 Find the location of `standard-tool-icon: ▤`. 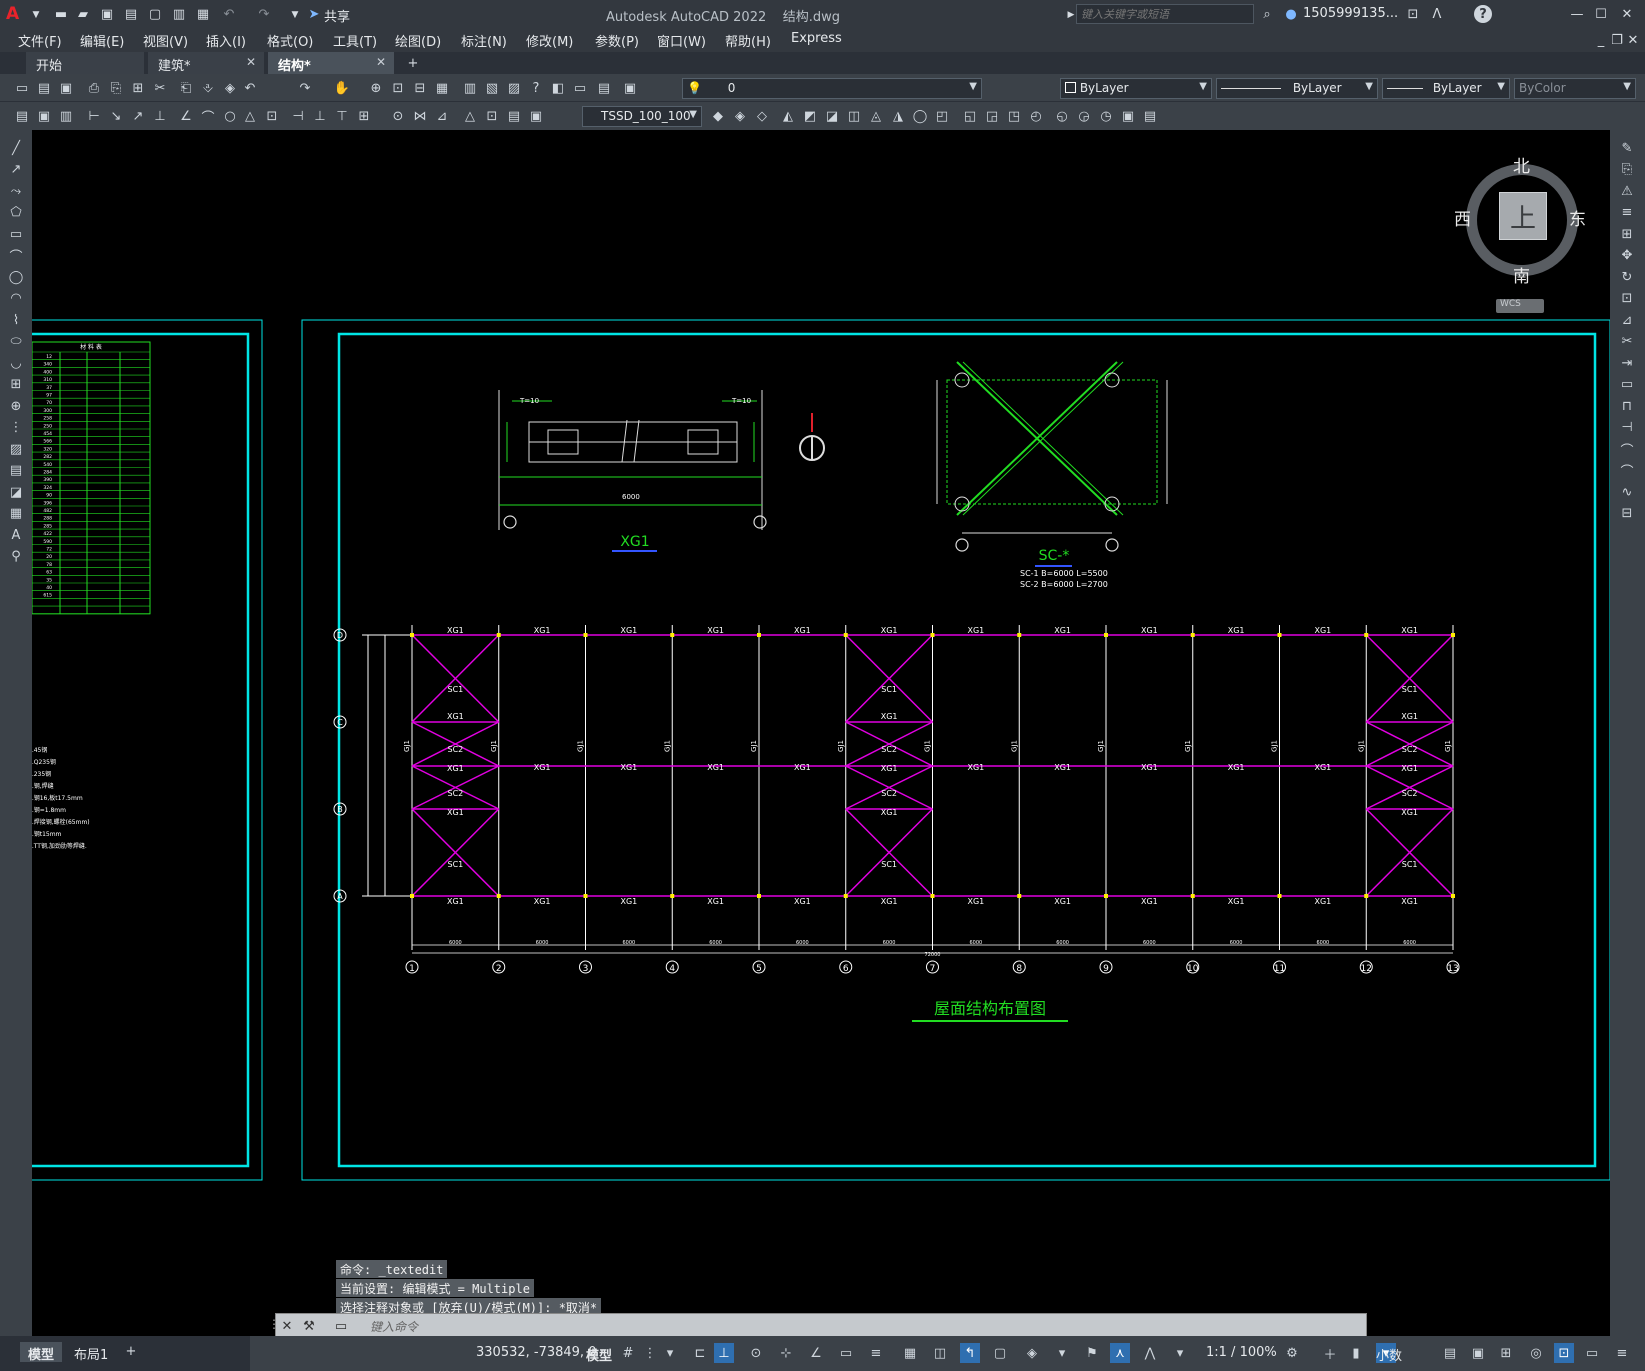

standard-tool-icon: ▤ is located at coordinates (44, 88).